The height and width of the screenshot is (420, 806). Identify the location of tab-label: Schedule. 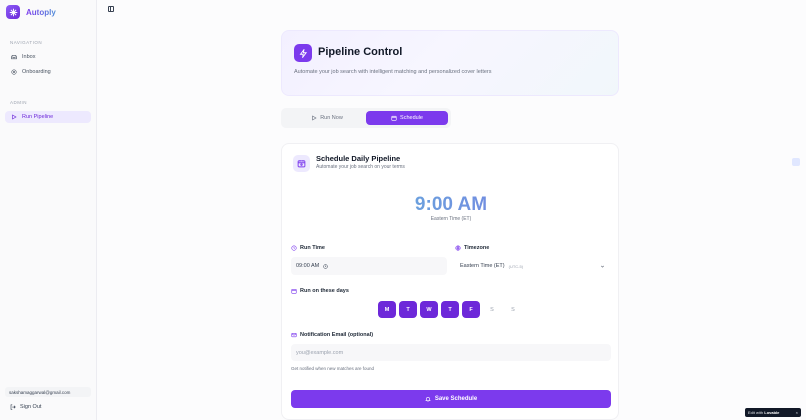
(411, 118).